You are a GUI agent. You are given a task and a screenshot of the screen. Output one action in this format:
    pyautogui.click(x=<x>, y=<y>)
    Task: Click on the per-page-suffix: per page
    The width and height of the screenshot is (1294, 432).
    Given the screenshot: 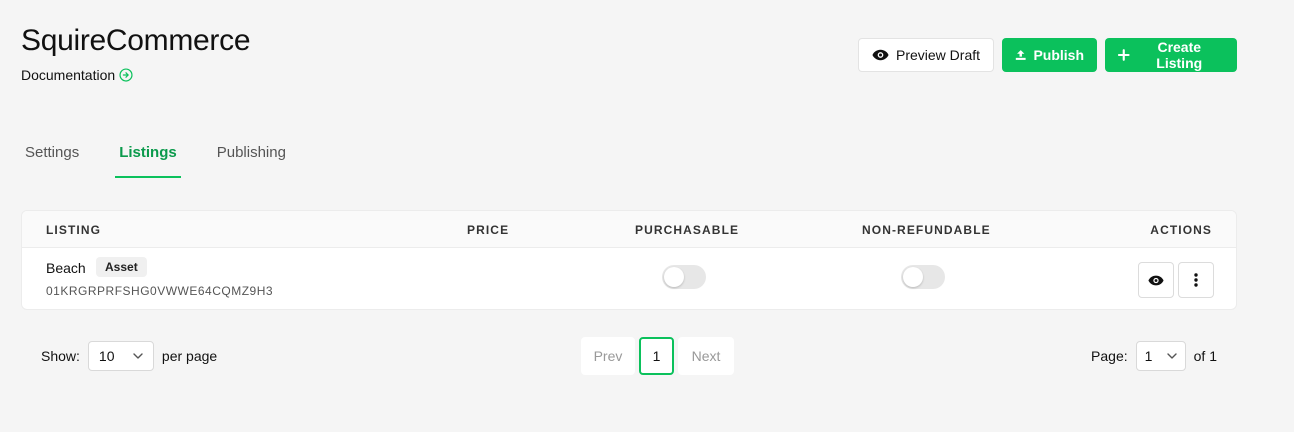 What is the action you would take?
    pyautogui.click(x=189, y=356)
    